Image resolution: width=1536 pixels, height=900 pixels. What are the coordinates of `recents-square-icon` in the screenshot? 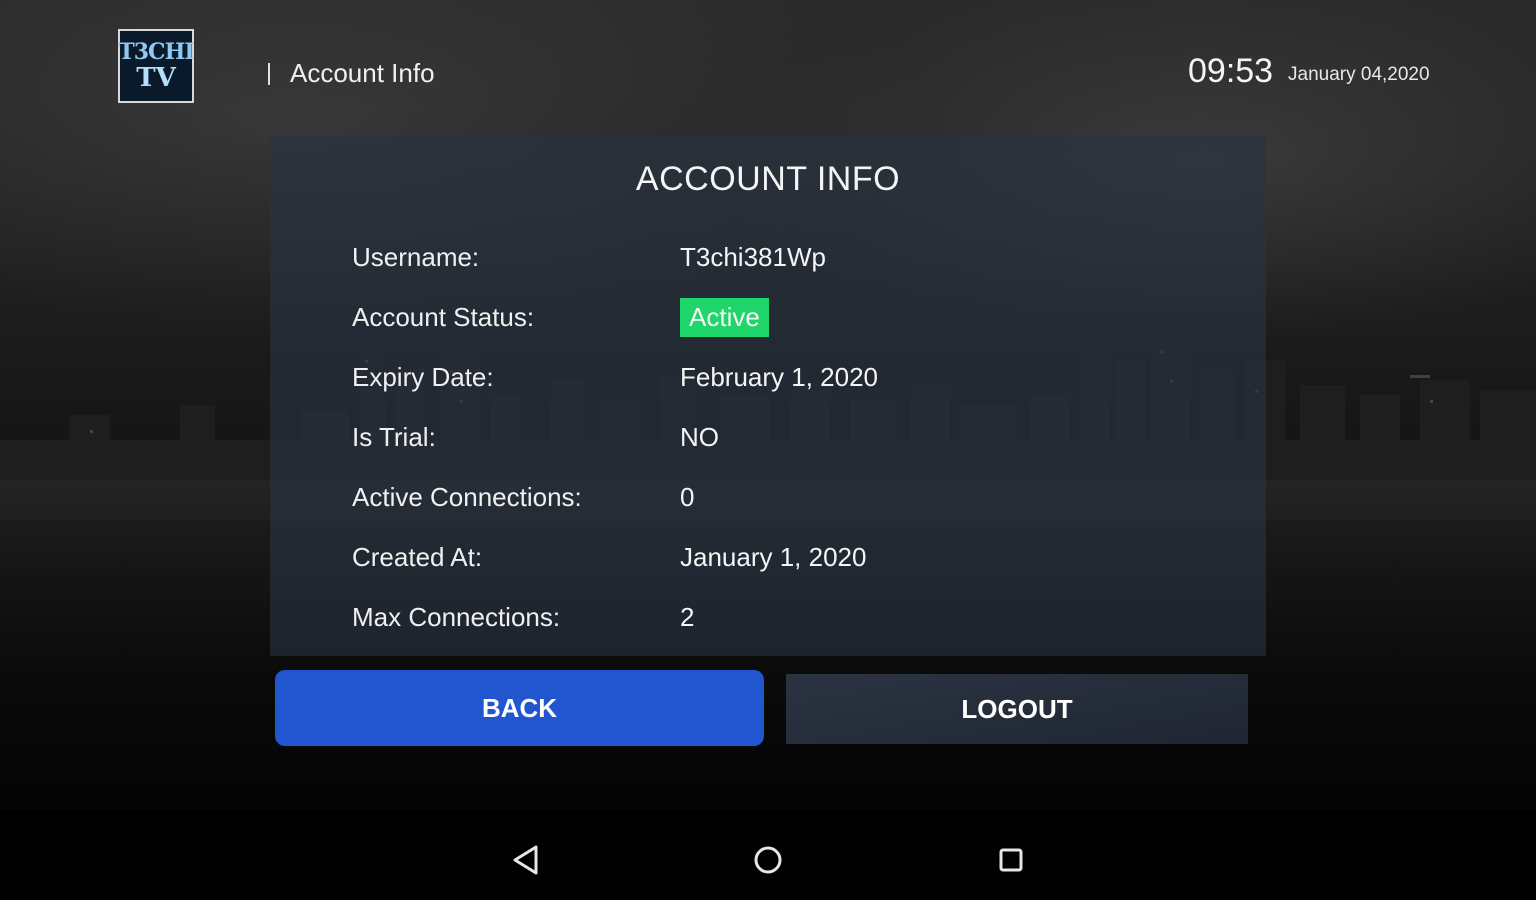 It's located at (1011, 860).